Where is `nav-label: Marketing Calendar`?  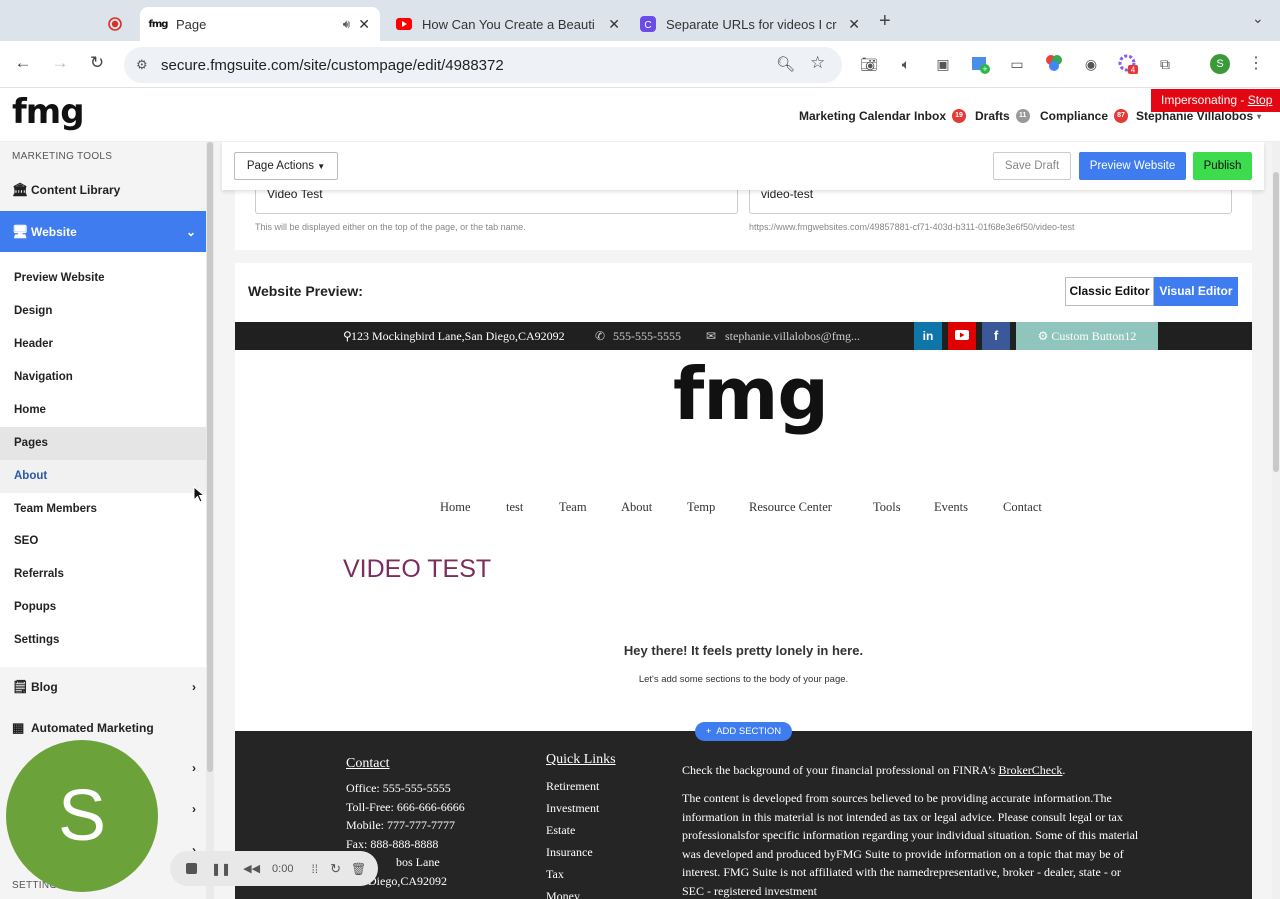
nav-label: Marketing Calendar is located at coordinates (855, 116).